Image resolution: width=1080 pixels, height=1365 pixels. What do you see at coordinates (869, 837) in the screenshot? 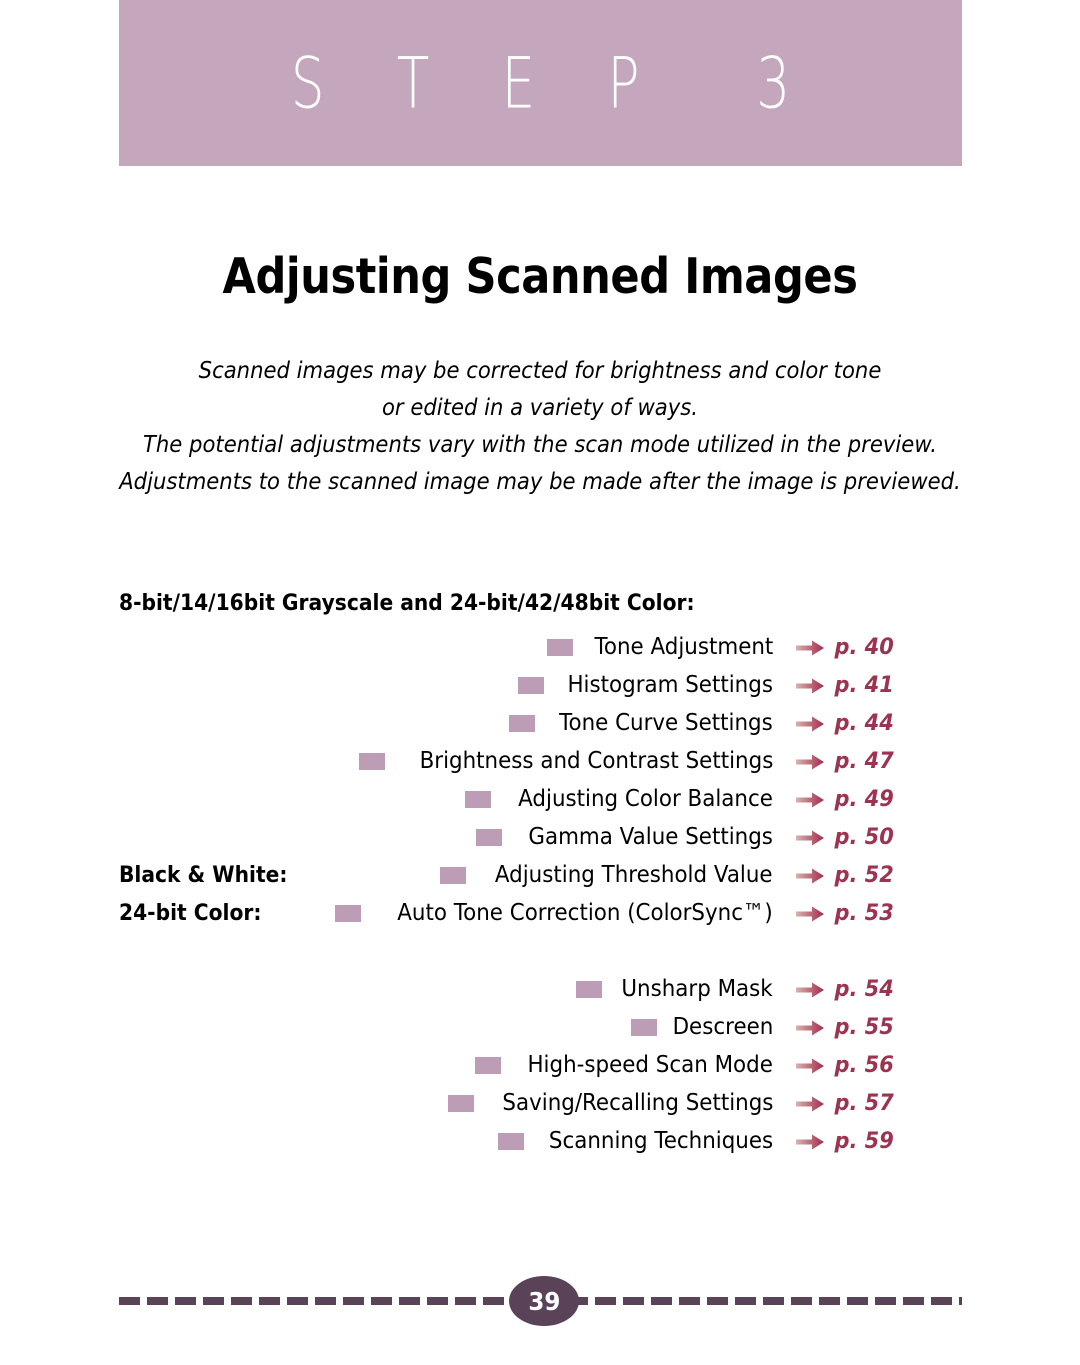
I see `page-reference: p. 50` at bounding box center [869, 837].